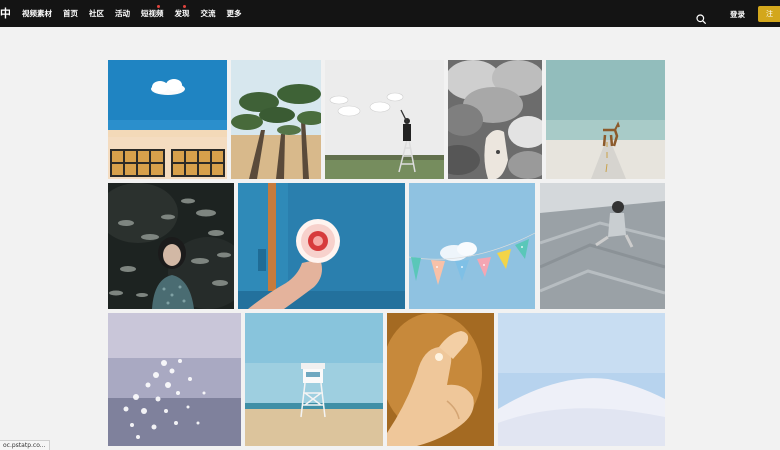  I want to click on photo-horse-on-road, so click(605, 119).